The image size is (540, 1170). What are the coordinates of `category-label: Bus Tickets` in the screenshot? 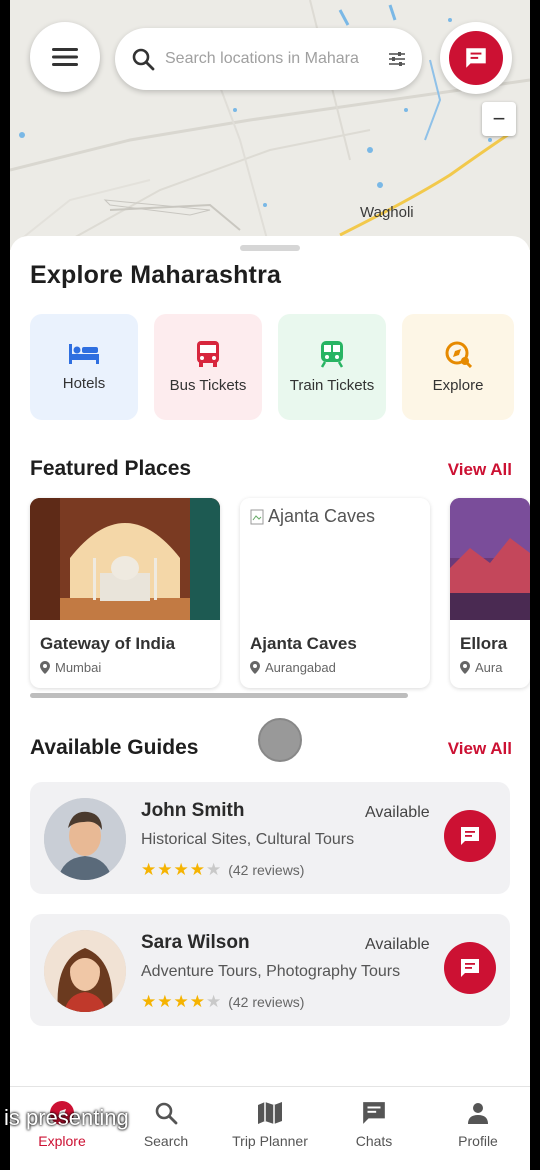 It's located at (208, 385).